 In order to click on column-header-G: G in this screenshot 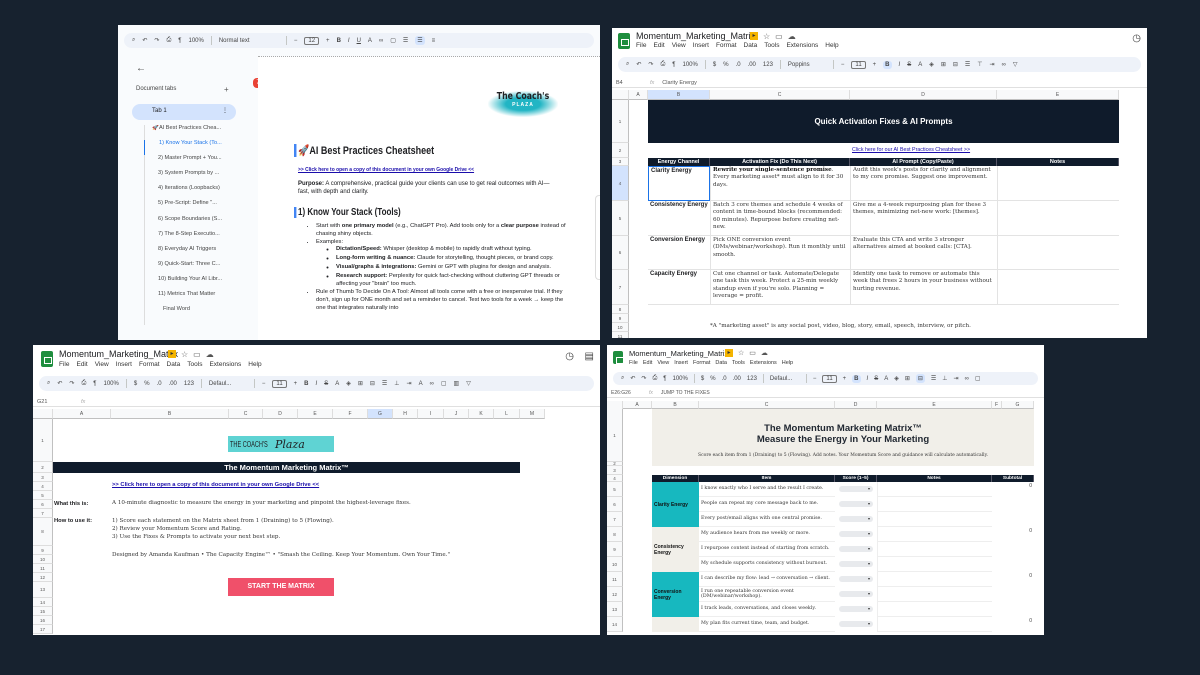, I will do `click(380, 414)`.